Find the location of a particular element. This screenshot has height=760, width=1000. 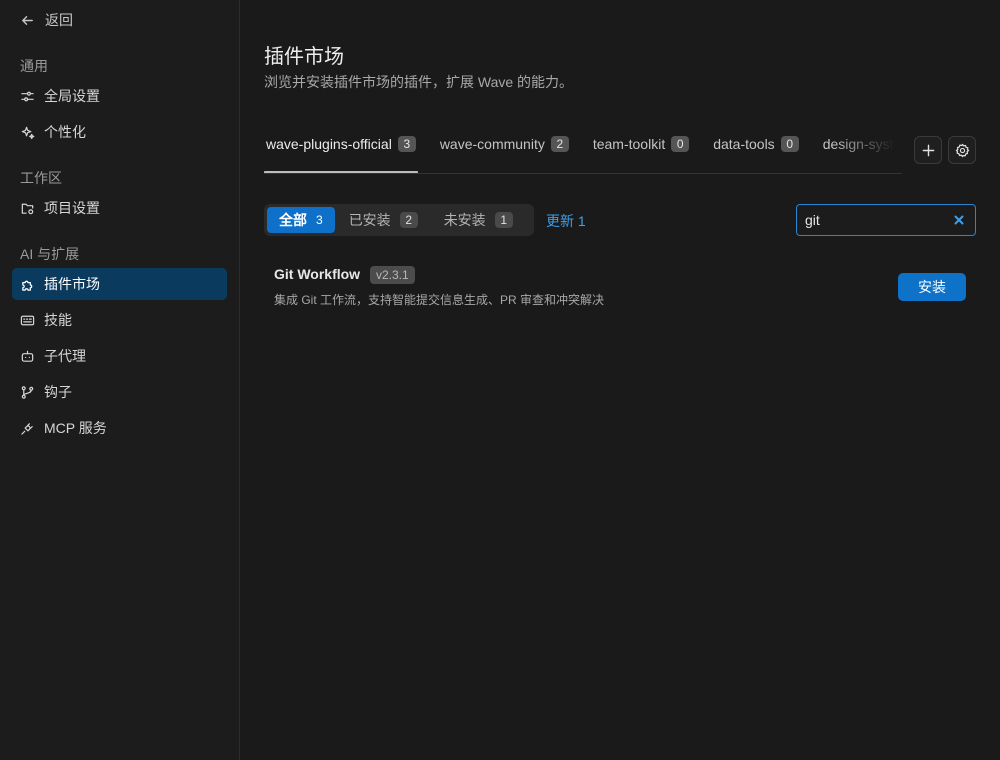

plus-icon is located at coordinates (928, 150).